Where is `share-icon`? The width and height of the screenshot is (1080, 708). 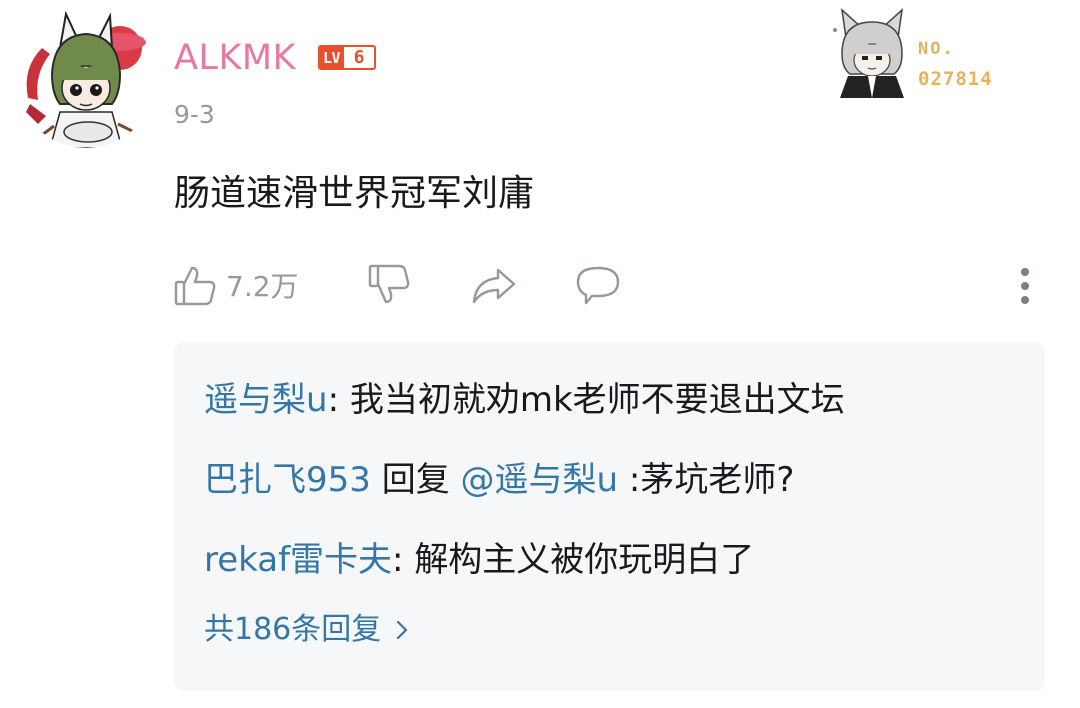 share-icon is located at coordinates (494, 285).